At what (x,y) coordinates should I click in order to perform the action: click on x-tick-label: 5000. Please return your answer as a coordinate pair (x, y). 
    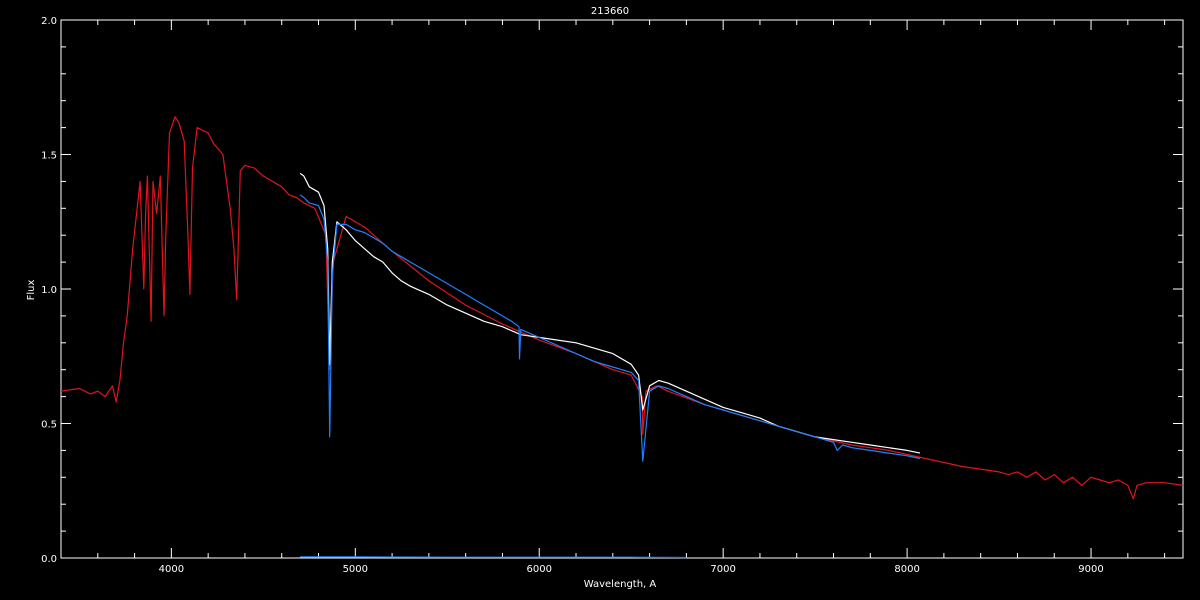
    Looking at the image, I should click on (355, 569).